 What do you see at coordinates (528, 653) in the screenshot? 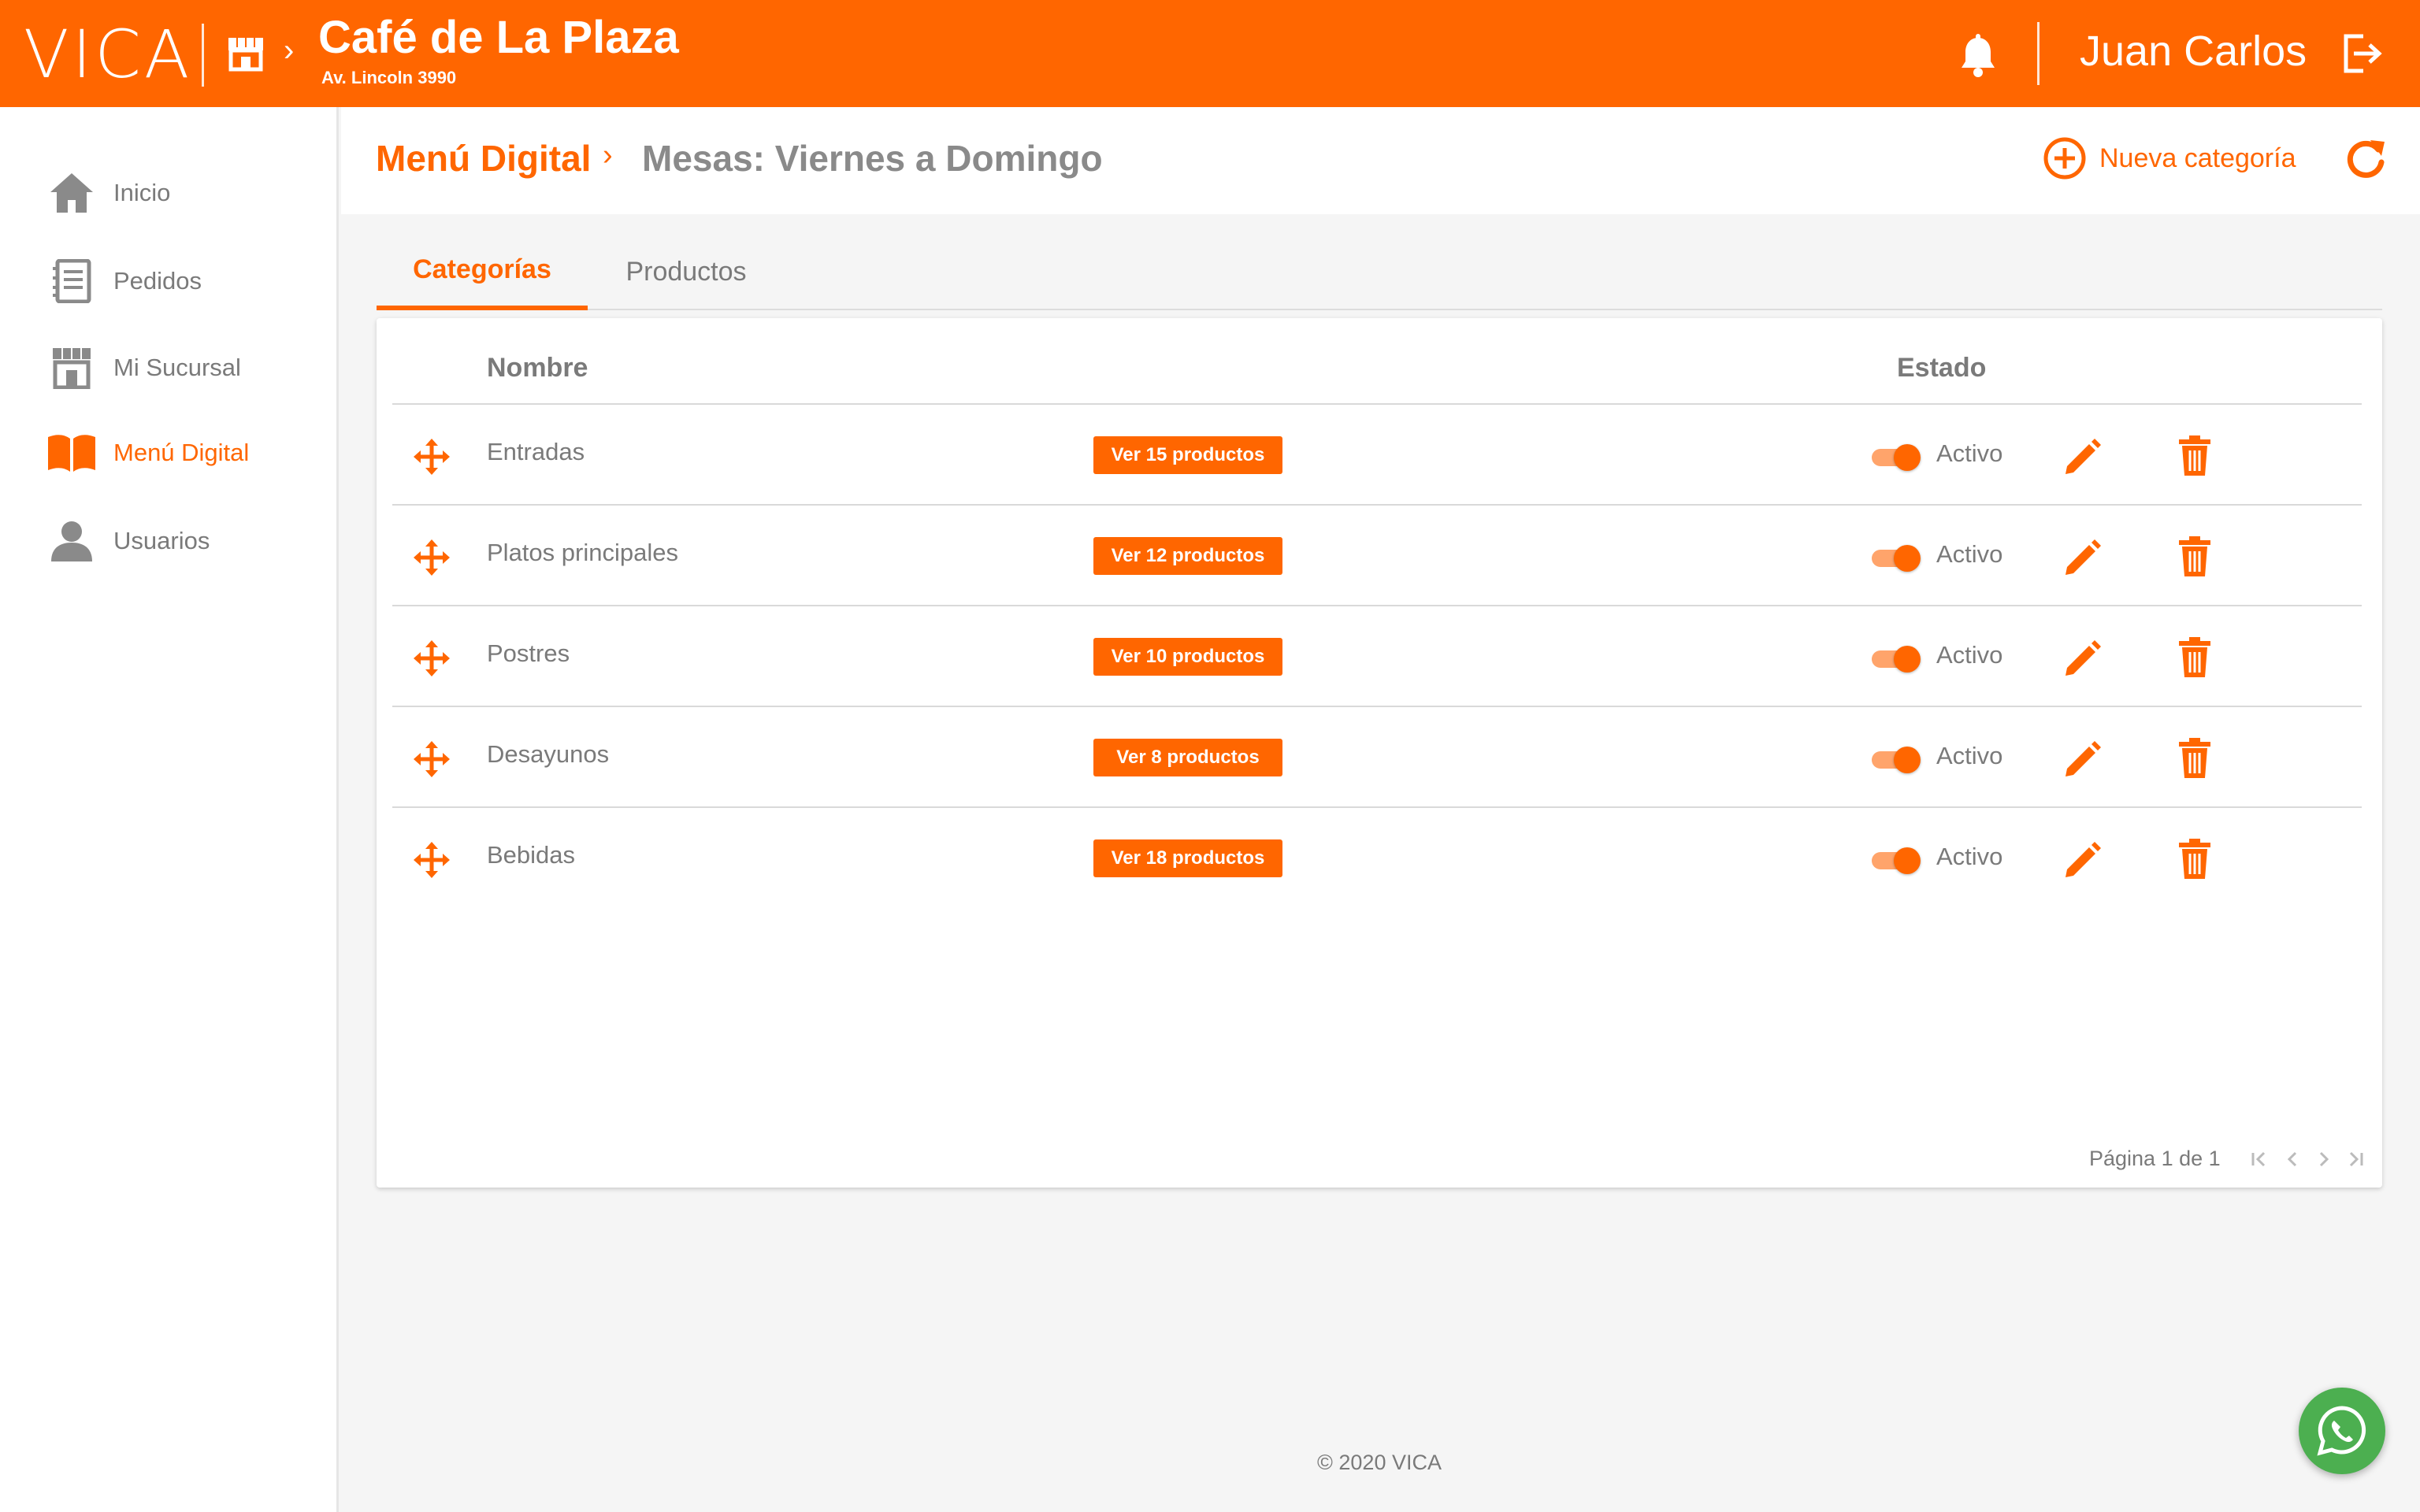
I see `category-name: Postres` at bounding box center [528, 653].